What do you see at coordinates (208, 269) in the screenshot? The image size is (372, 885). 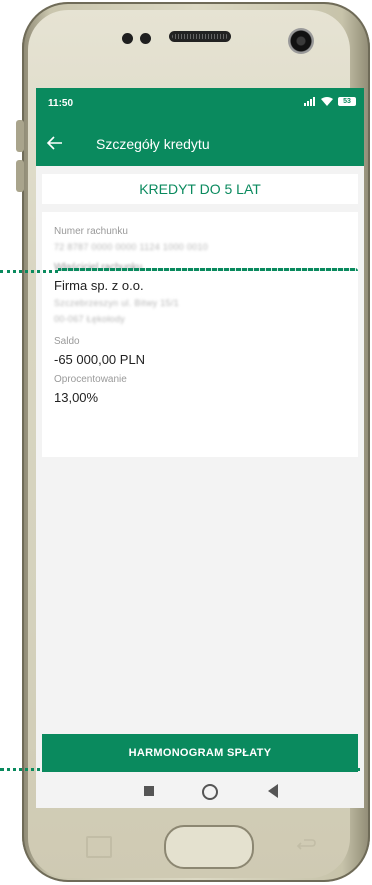 I see `callout-line-top` at bounding box center [208, 269].